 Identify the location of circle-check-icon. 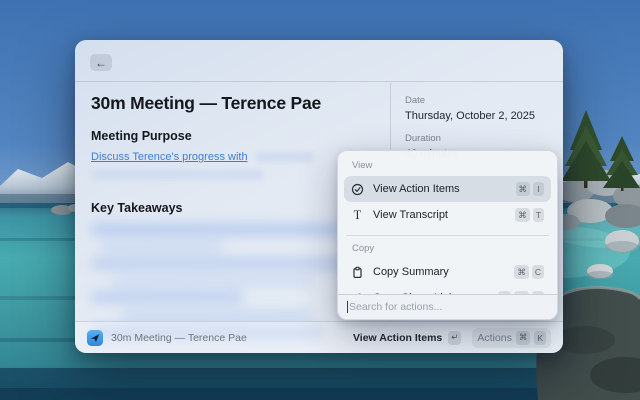
(357, 189).